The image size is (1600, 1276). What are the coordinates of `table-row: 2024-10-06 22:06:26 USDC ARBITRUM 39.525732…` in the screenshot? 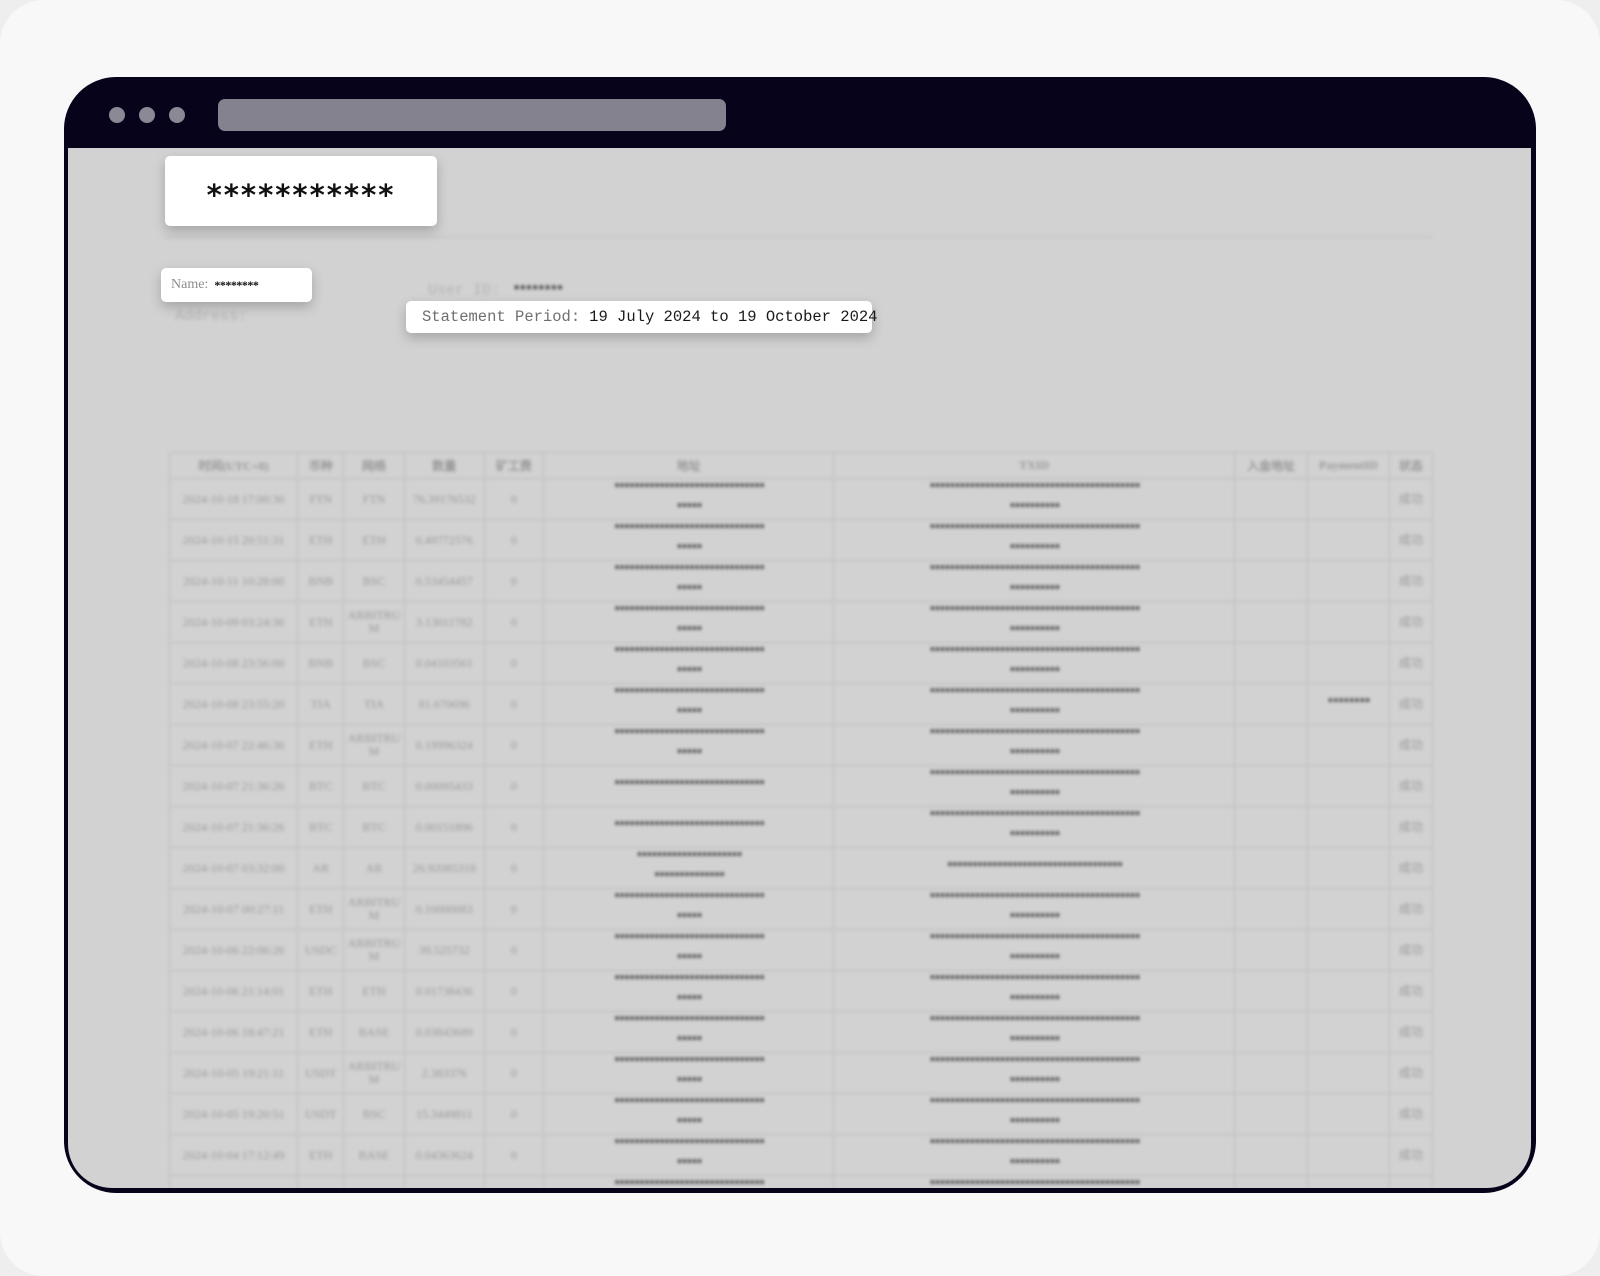 It's located at (801, 950).